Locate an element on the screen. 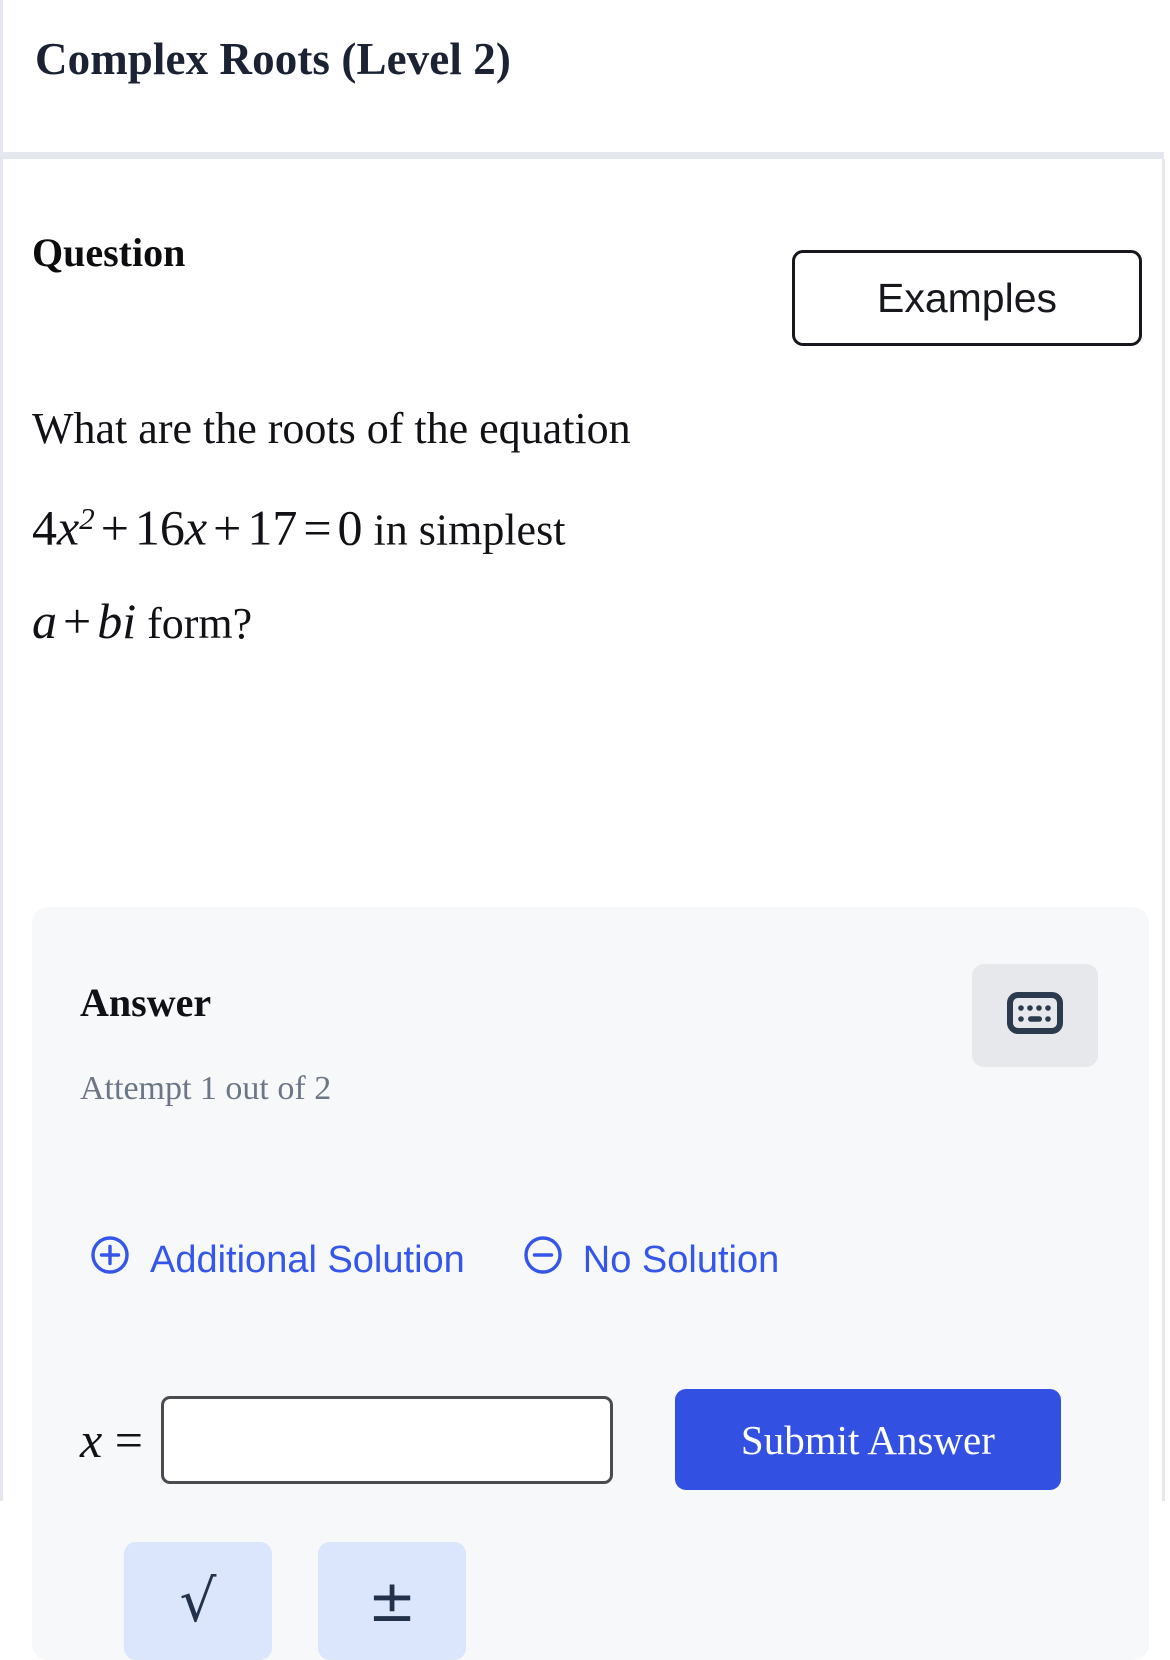 Image resolution: width=1170 pixels, height=1660 pixels. keyboard-toggle-button is located at coordinates (1035, 1015).